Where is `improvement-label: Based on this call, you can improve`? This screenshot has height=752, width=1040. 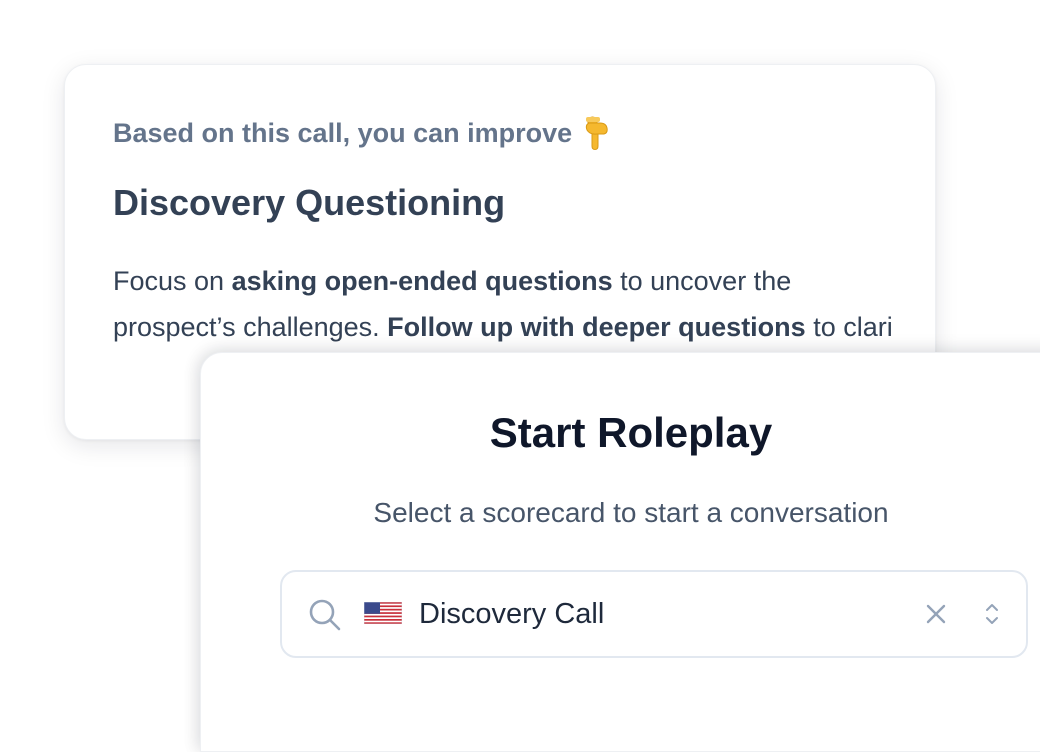
improvement-label: Based on this call, you can improve is located at coordinates (361, 133).